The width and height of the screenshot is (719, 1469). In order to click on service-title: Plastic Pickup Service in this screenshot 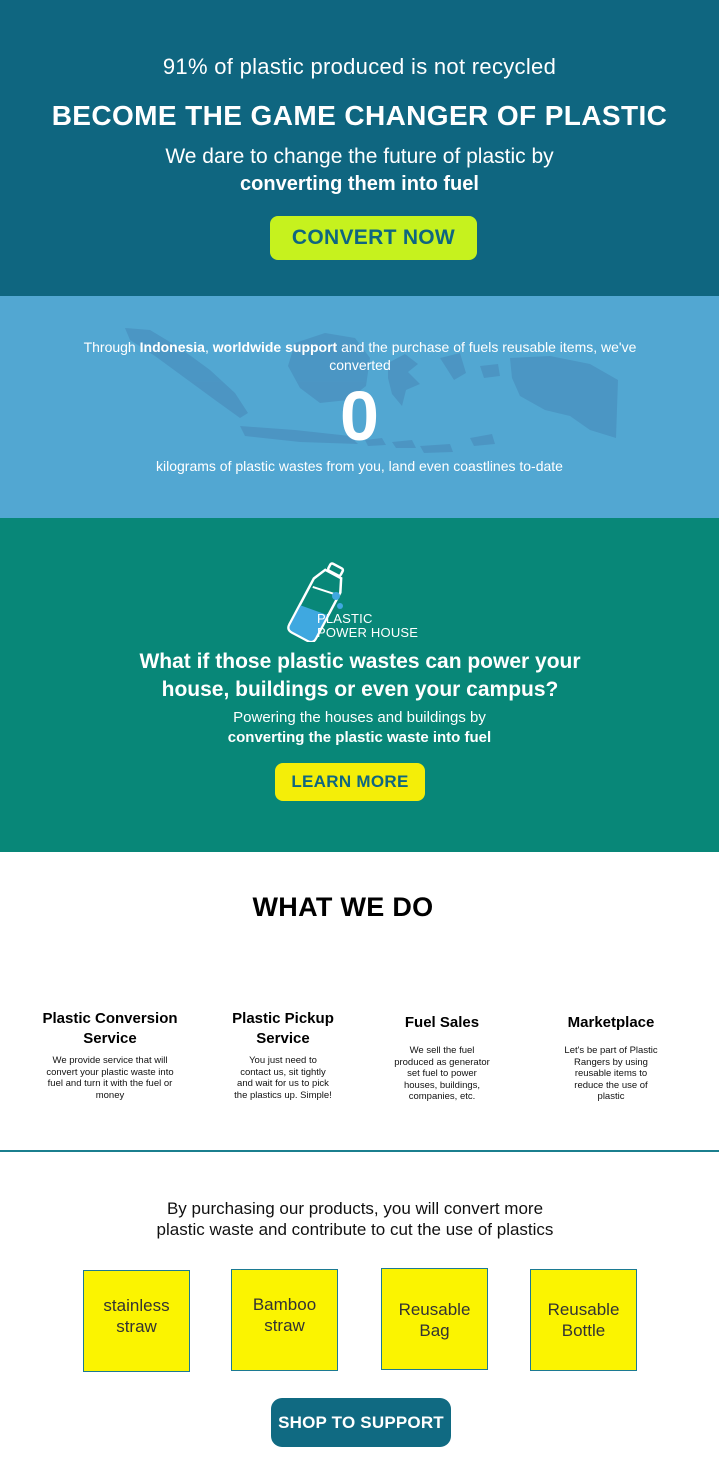, I will do `click(283, 1028)`.